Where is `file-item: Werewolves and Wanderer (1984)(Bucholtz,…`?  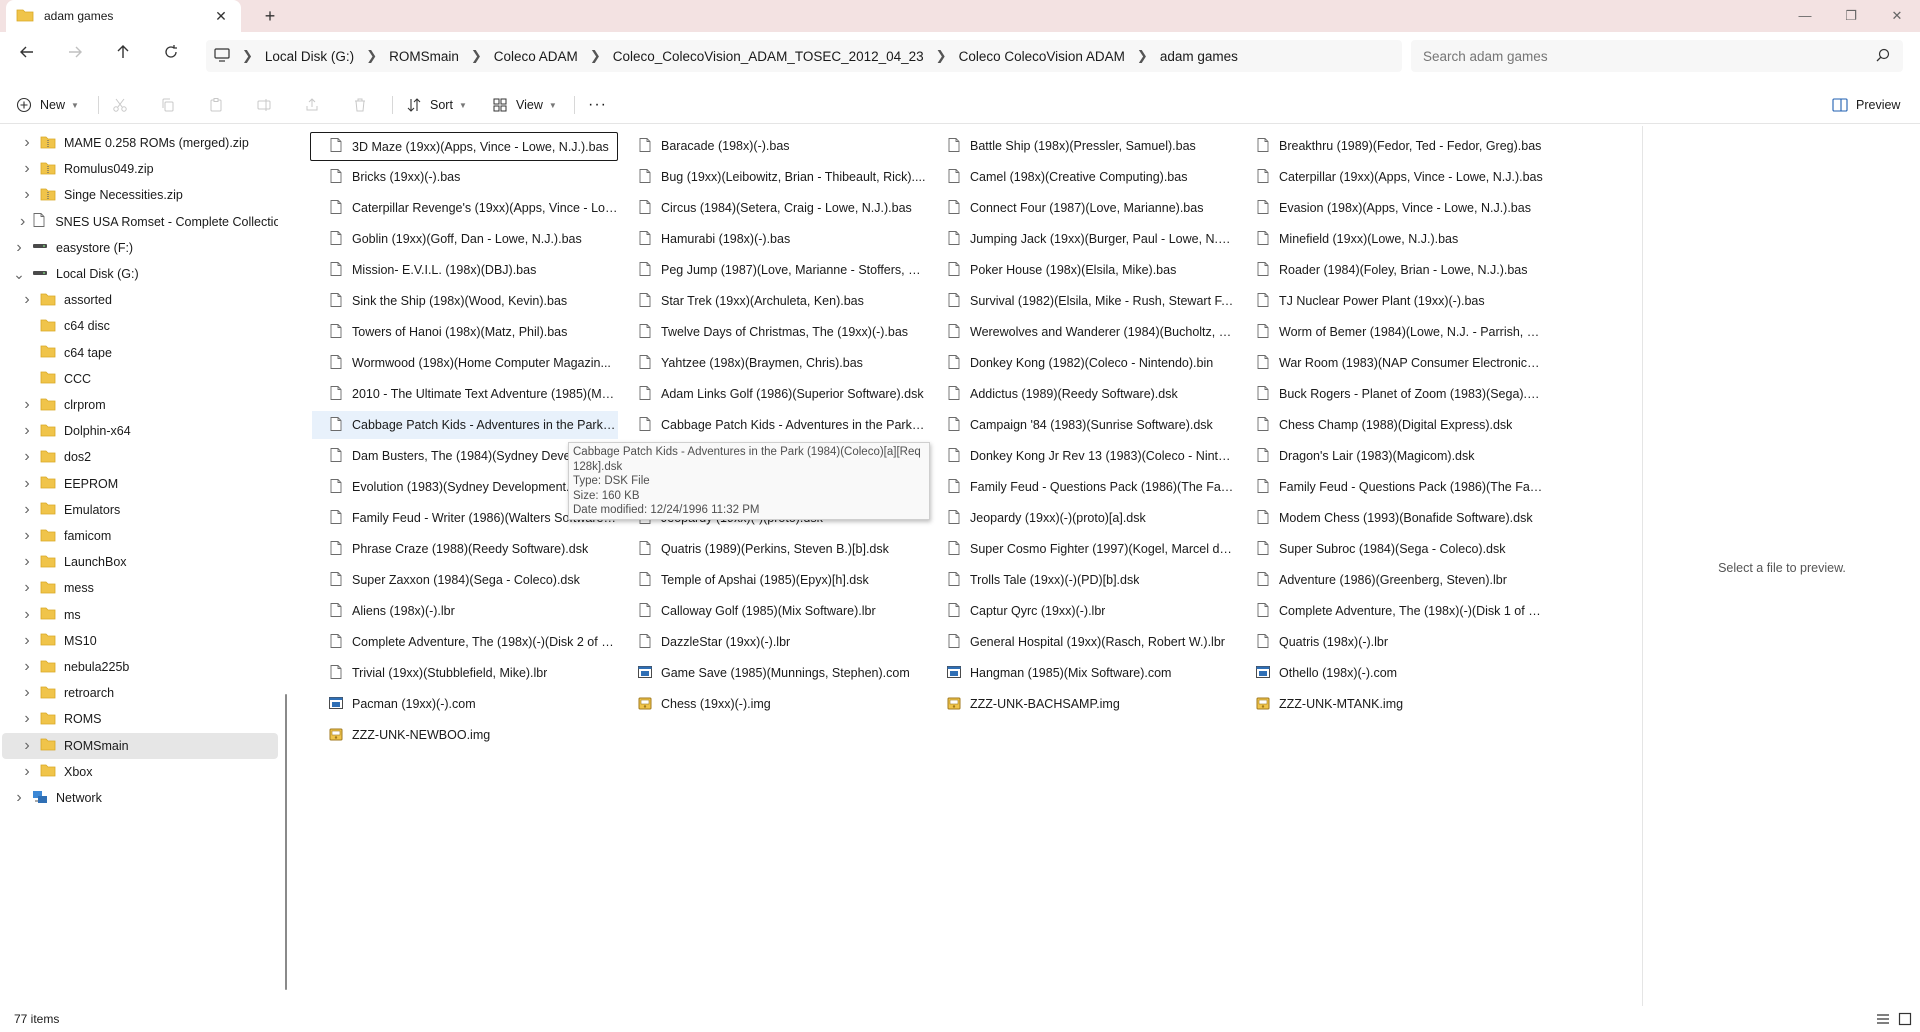 file-item: Werewolves and Wanderer (1984)(Bucholtz,… is located at coordinates (1083, 332).